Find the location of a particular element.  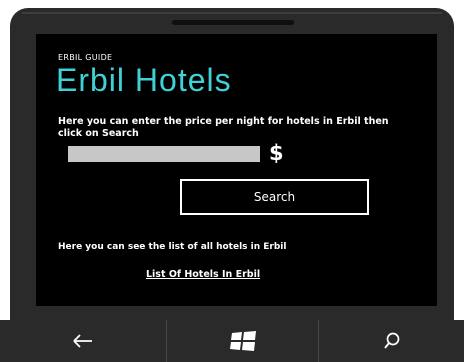

hotel-list-link: List Of Hotels In Erbil is located at coordinates (203, 274).